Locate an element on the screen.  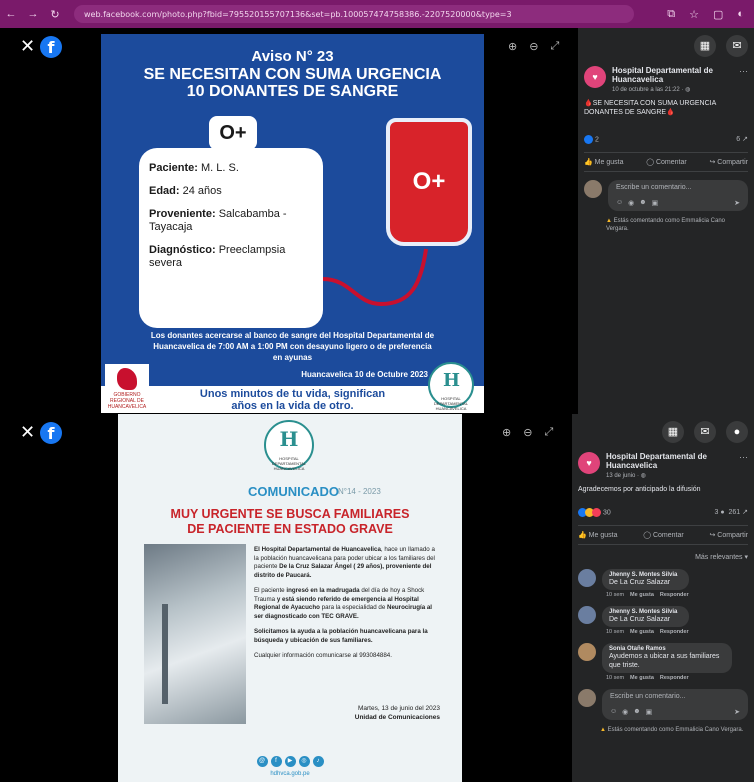
youtube-icon: ▶ is located at coordinates (290, 761).